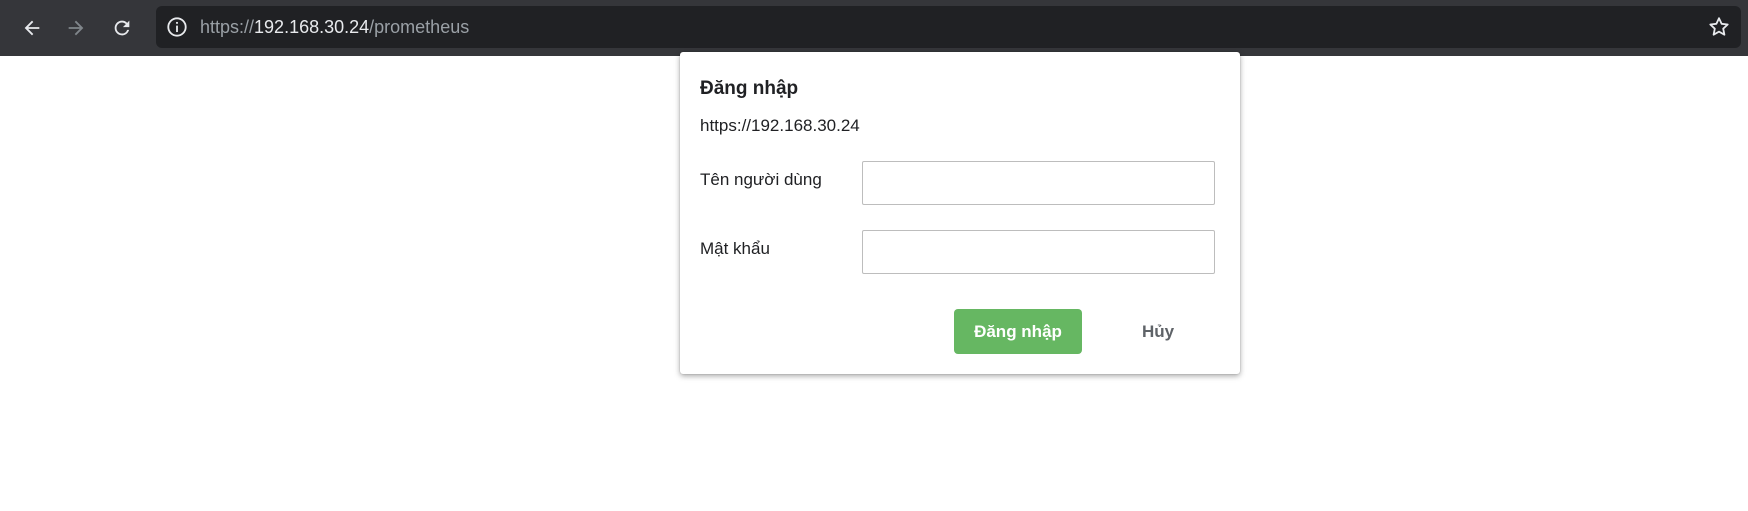 Image resolution: width=1748 pixels, height=511 pixels. Describe the element at coordinates (312, 27) in the screenshot. I see `url-host: 192.168.30.24` at that location.